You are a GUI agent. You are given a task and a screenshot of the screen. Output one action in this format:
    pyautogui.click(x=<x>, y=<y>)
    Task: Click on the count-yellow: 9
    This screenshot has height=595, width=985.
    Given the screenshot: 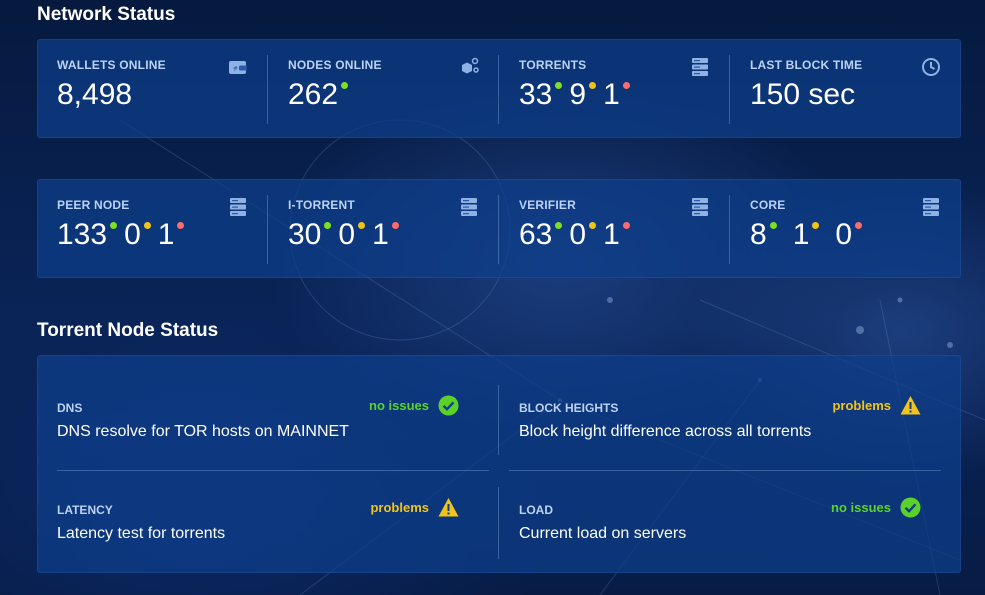 What is the action you would take?
    pyautogui.click(x=578, y=94)
    